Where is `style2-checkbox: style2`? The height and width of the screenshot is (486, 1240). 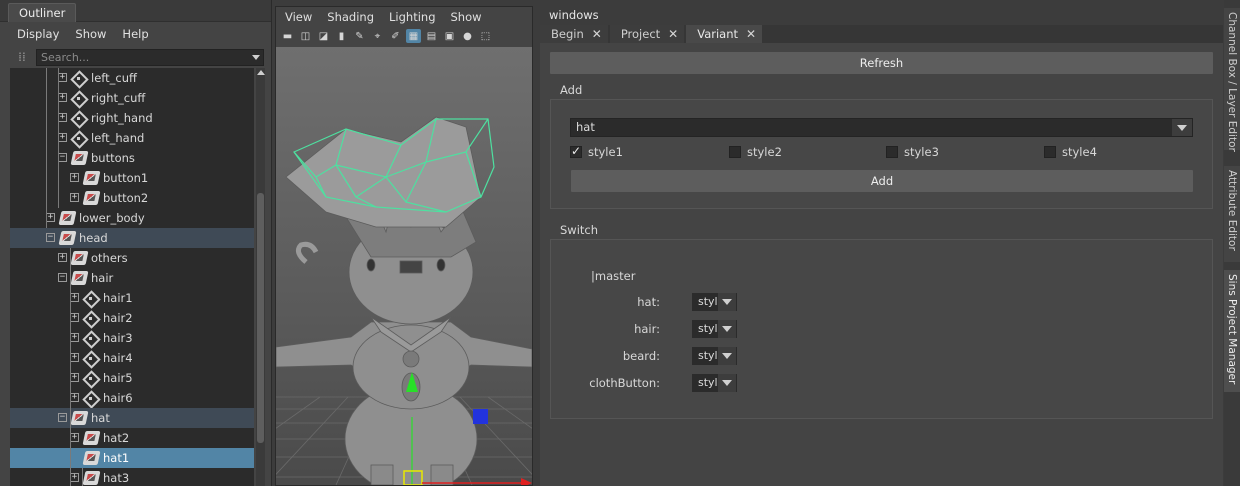 style2-checkbox: style2 is located at coordinates (755, 152).